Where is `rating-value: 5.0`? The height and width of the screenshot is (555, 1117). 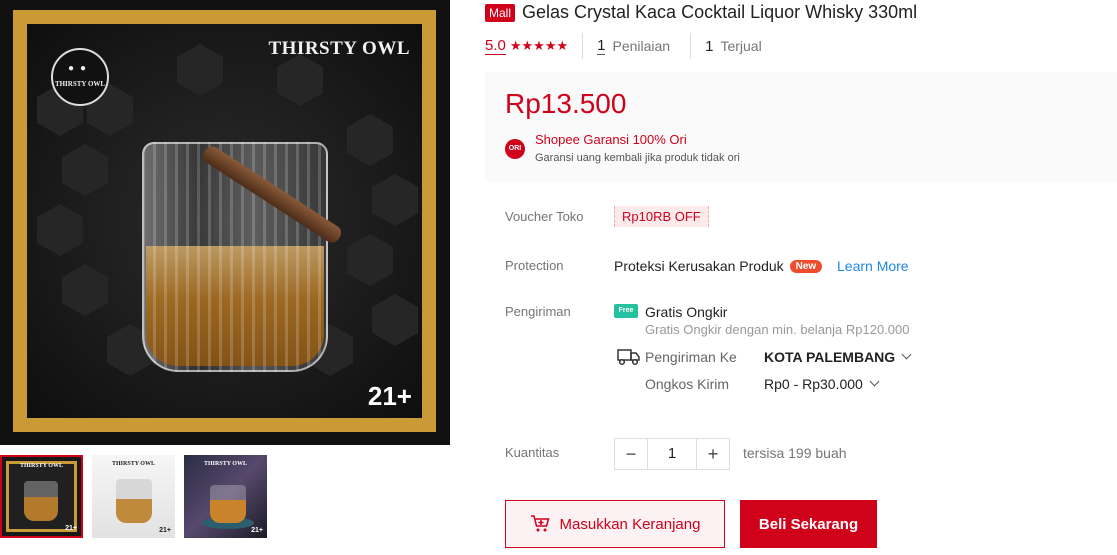 rating-value: 5.0 is located at coordinates (495, 46).